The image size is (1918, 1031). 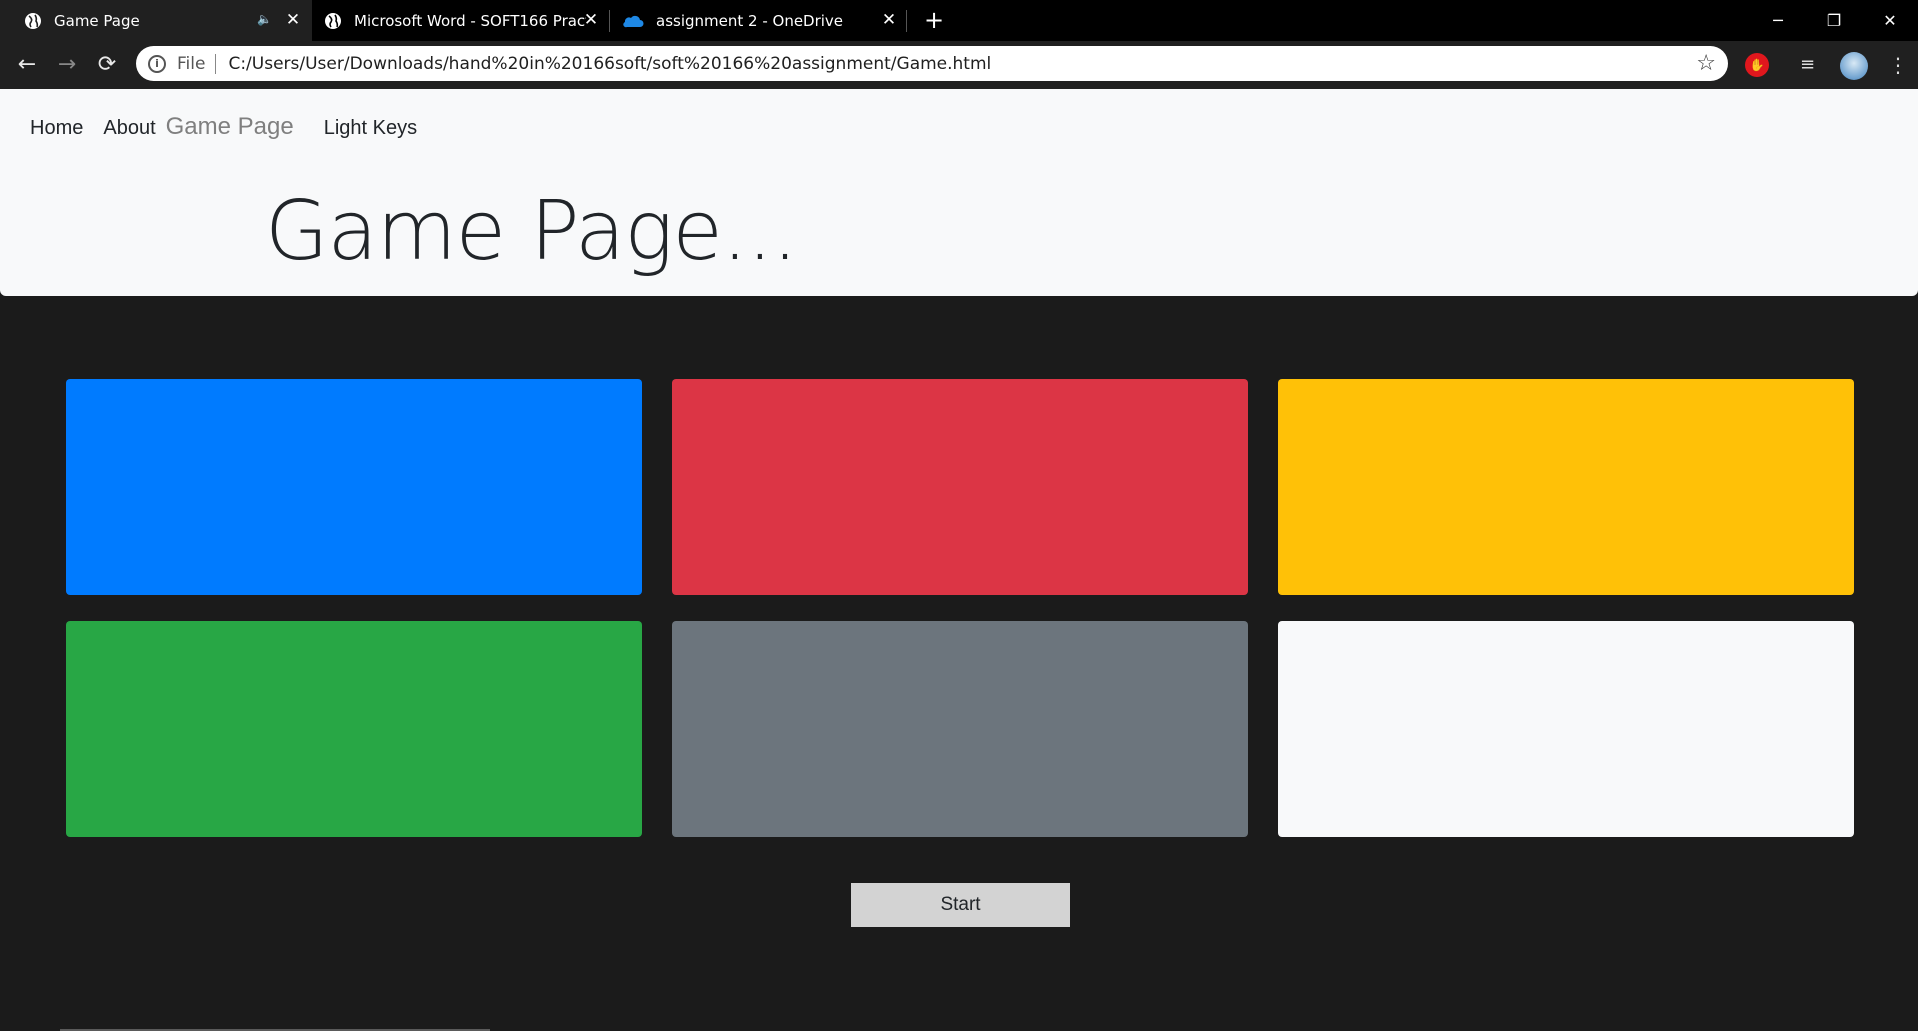 I want to click on tab-microsoft-word: Microsoft Word - SOFT166 Practi ✕, so click(x=461, y=20).